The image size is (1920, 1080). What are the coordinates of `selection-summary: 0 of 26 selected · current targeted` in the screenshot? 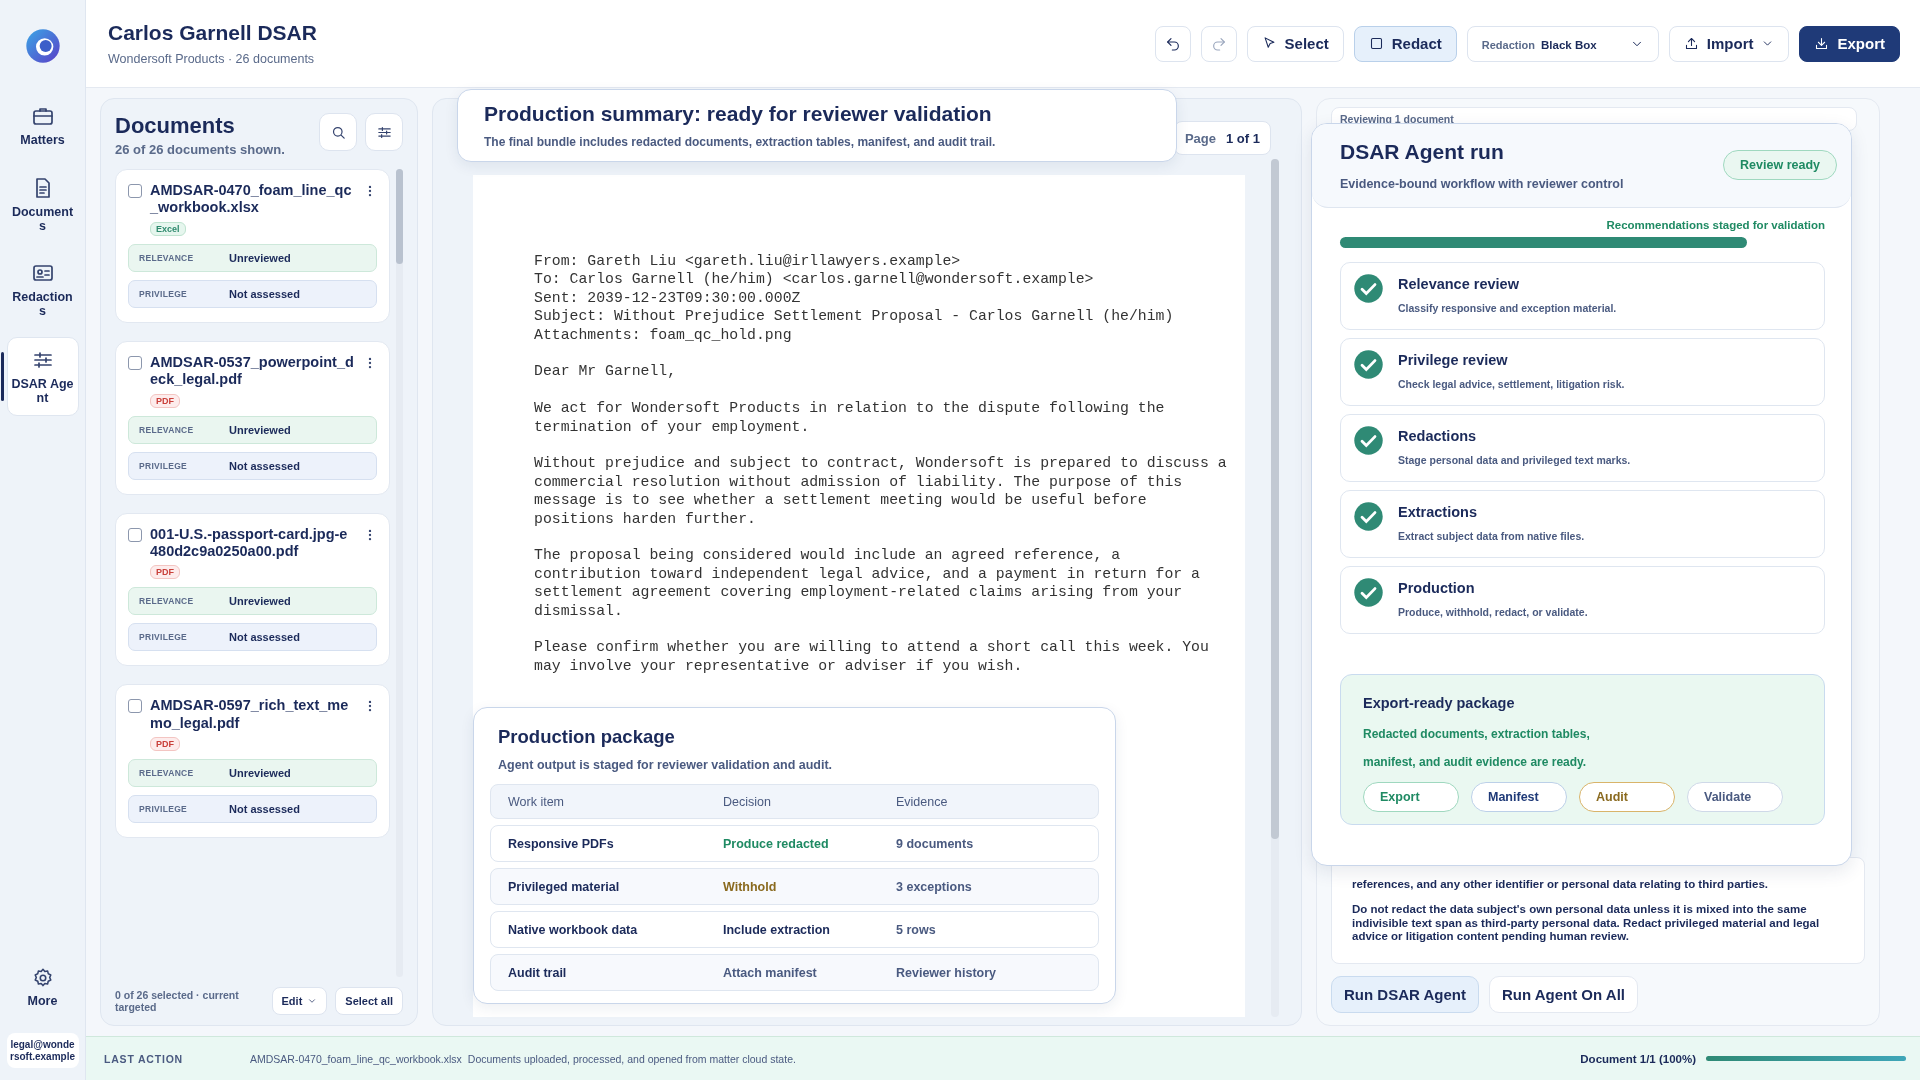 It's located at (177, 1001).